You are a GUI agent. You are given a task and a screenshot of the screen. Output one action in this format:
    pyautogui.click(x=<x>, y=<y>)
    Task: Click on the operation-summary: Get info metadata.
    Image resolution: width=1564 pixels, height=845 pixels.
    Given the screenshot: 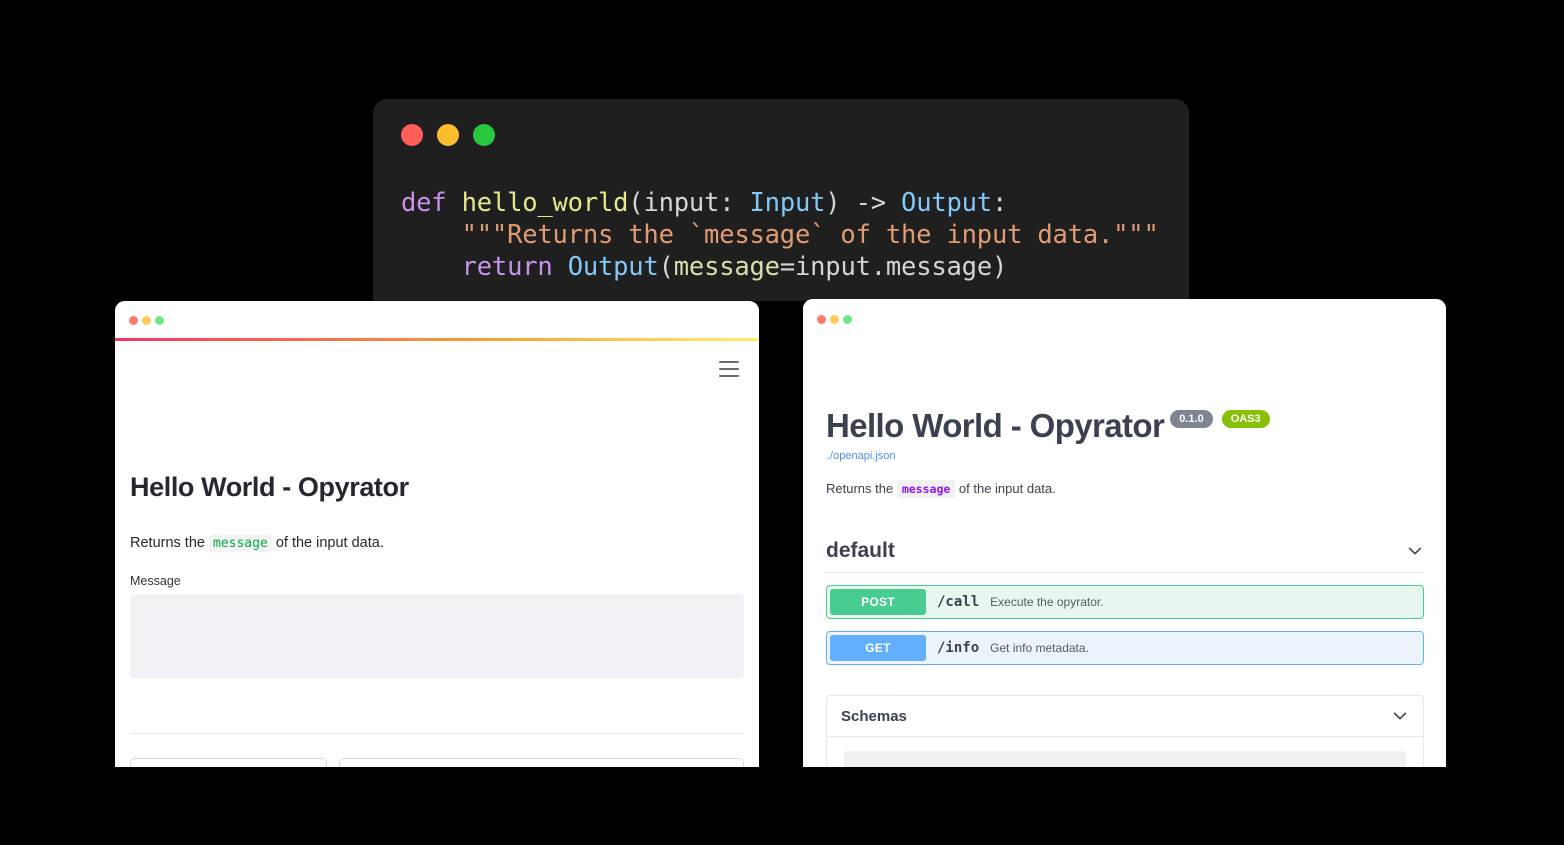 What is the action you would take?
    pyautogui.click(x=1039, y=648)
    